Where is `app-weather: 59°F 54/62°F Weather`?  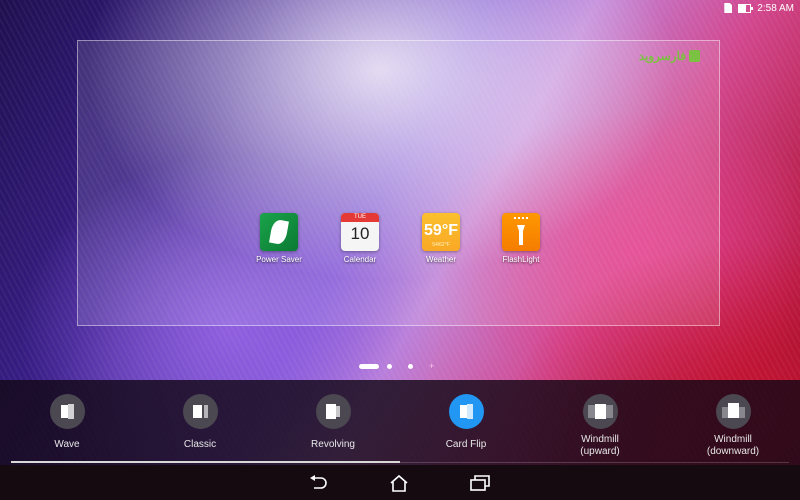
app-weather: 59°F 54/62°F Weather is located at coordinates (441, 238).